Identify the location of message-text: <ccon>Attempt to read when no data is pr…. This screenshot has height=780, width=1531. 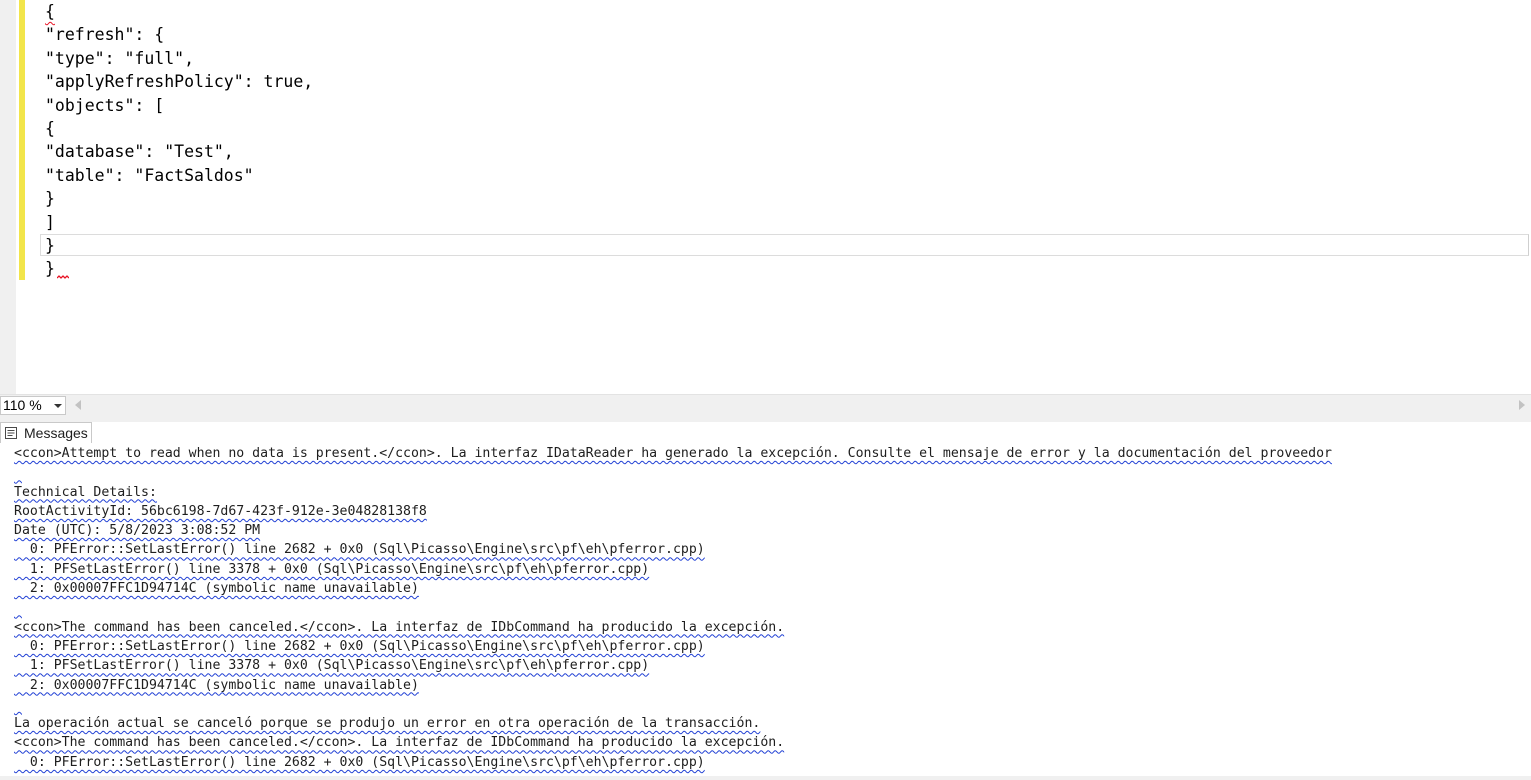
(673, 453).